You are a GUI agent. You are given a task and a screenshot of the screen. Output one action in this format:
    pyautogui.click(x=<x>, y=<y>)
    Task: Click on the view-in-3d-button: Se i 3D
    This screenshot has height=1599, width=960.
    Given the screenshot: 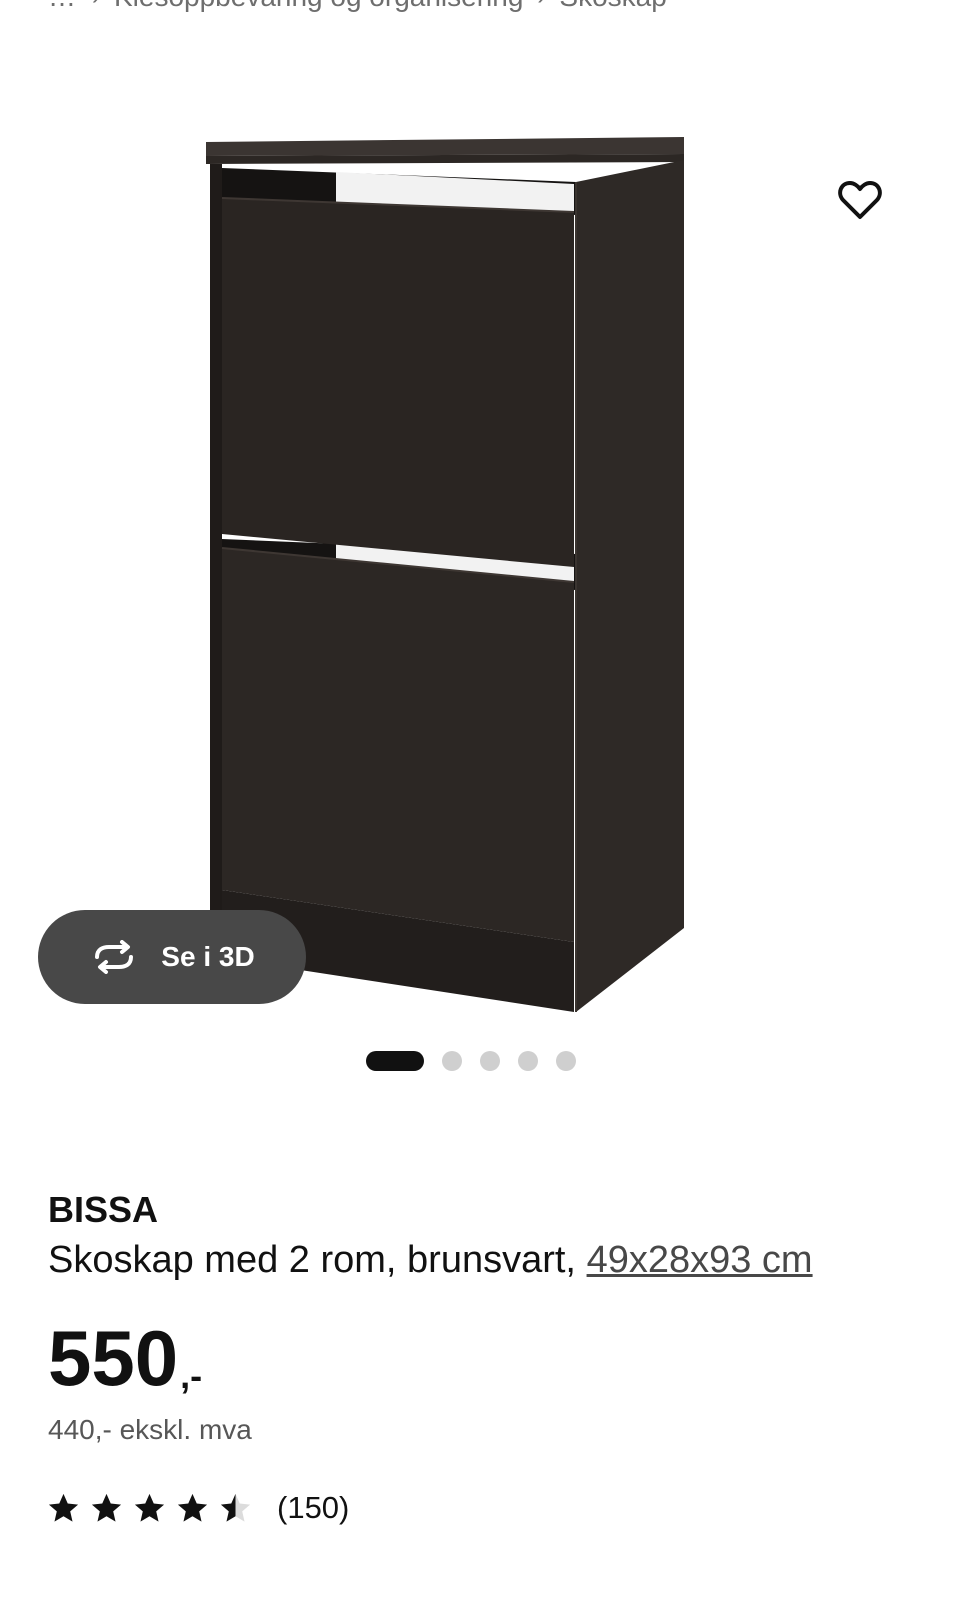 What is the action you would take?
    pyautogui.click(x=172, y=957)
    